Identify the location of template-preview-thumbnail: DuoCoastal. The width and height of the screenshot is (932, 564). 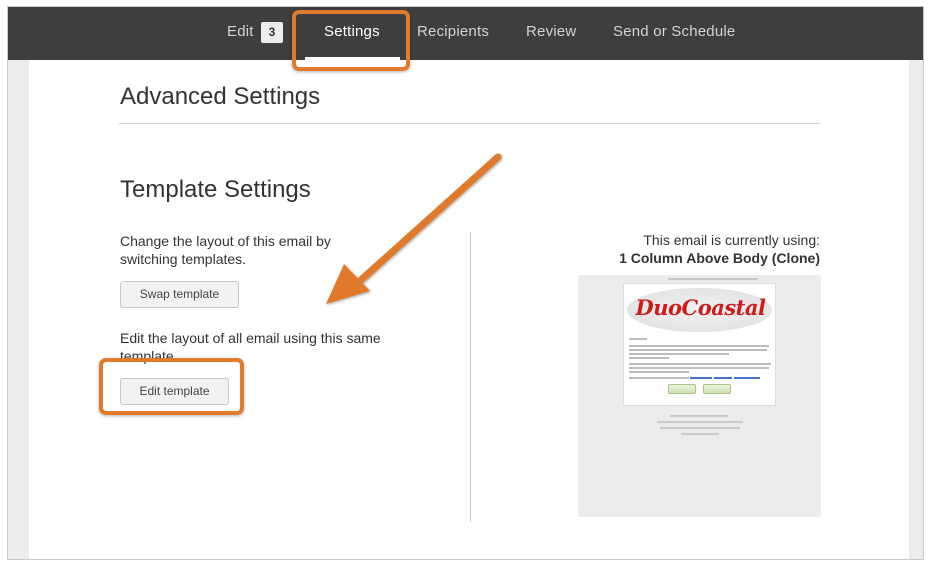
(699, 396).